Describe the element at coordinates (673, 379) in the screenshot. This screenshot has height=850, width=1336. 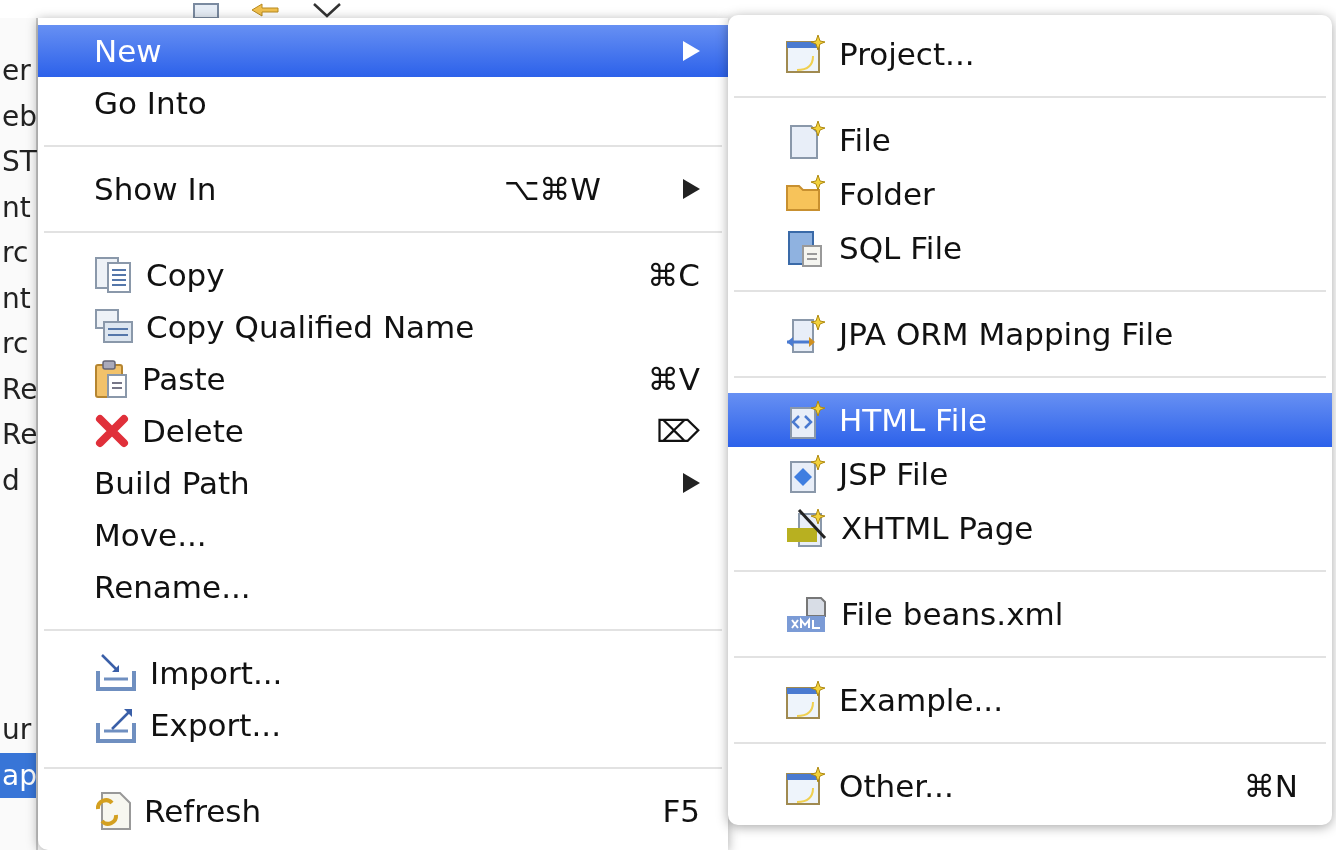
I see `keyboard-shortcut: ⌘V` at that location.